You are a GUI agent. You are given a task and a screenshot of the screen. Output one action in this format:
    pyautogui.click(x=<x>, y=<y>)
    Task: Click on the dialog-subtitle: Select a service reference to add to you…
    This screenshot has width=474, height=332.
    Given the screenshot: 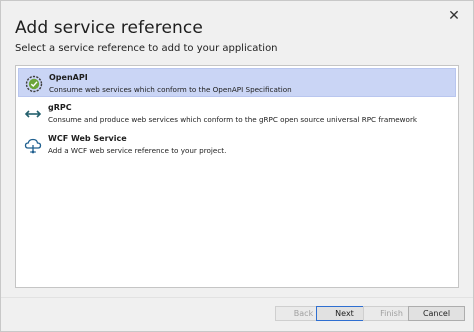 What is the action you would take?
    pyautogui.click(x=146, y=48)
    